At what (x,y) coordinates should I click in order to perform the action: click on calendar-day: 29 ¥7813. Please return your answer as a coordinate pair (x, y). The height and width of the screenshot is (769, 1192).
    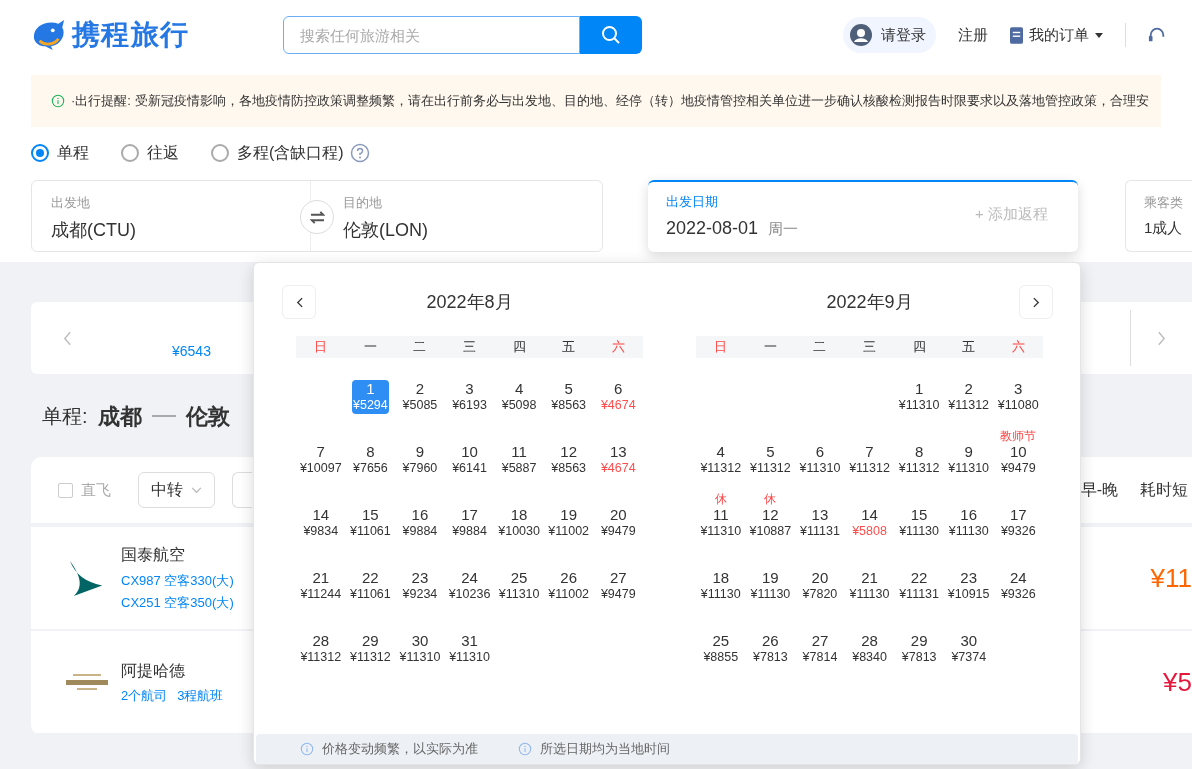
    Looking at the image, I should click on (919, 649).